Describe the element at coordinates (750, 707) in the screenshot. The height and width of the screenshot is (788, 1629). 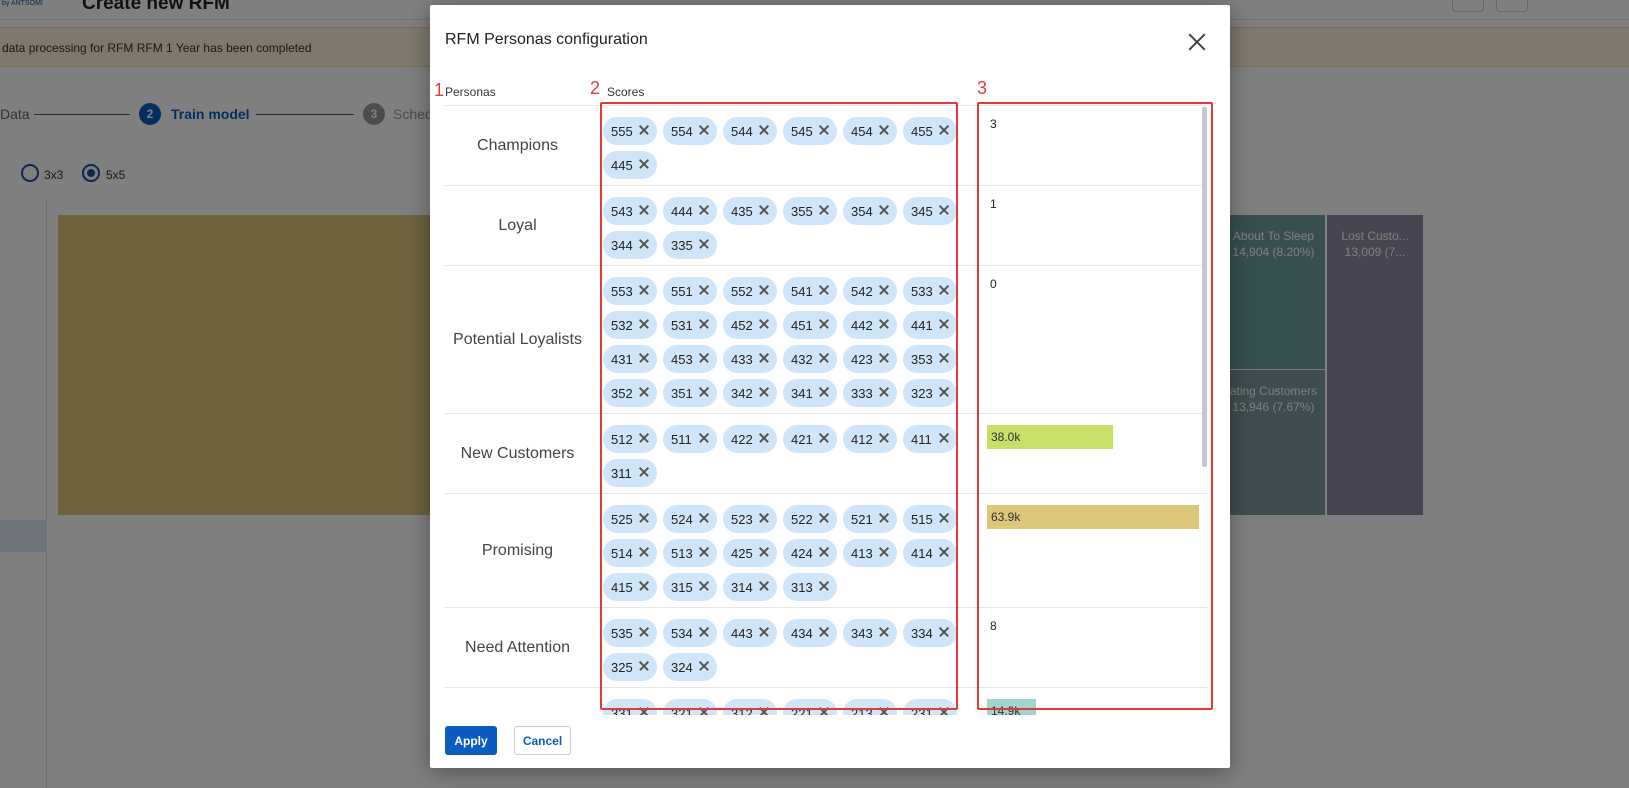
I see `score-chip: 312` at that location.